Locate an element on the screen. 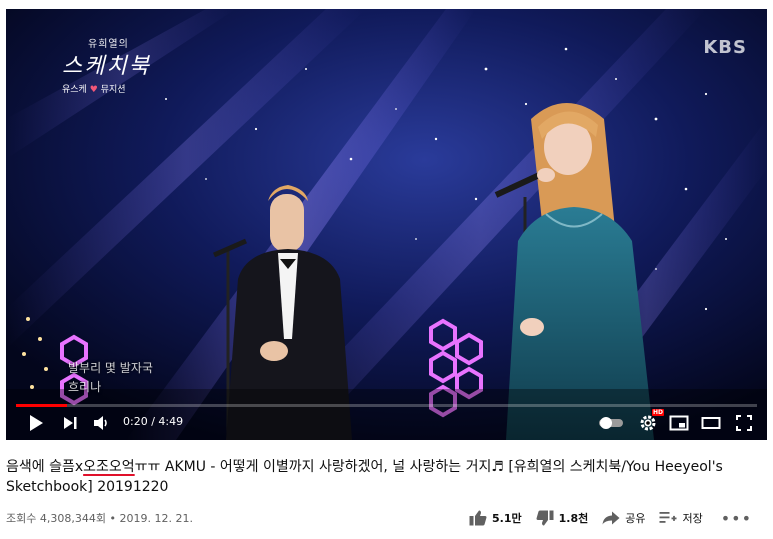 This screenshot has width=773, height=539. save-button: 저장 is located at coordinates (681, 518).